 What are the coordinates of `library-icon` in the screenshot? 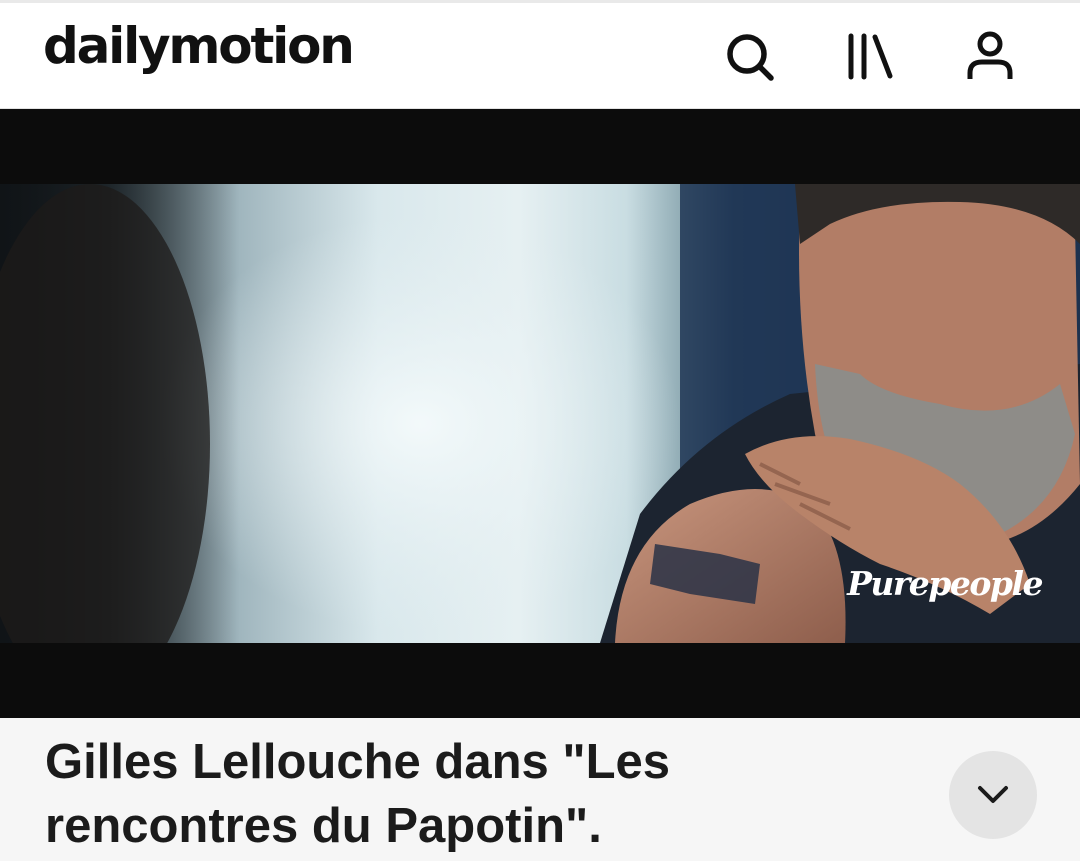 It's located at (870, 56).